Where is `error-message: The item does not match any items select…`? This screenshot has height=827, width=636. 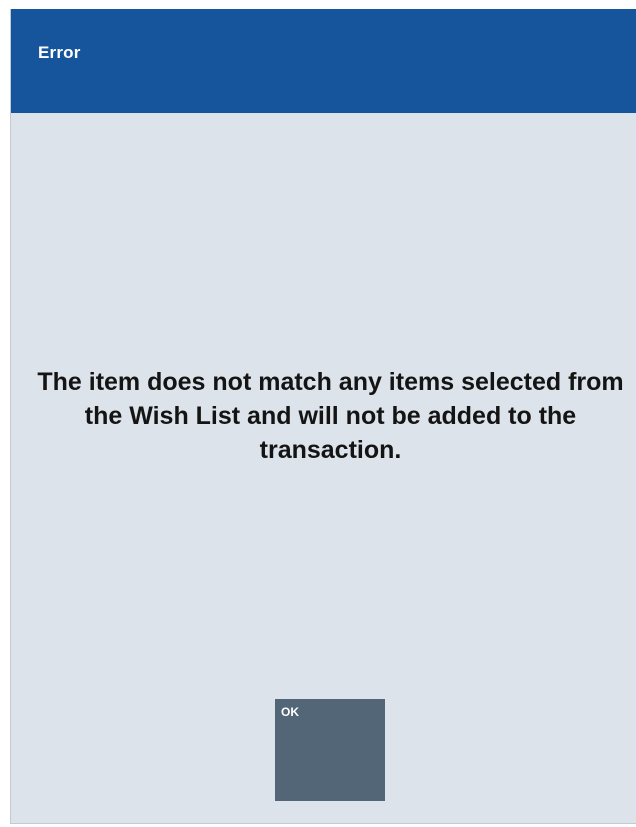
error-message: The item does not match any items select… is located at coordinates (330, 416).